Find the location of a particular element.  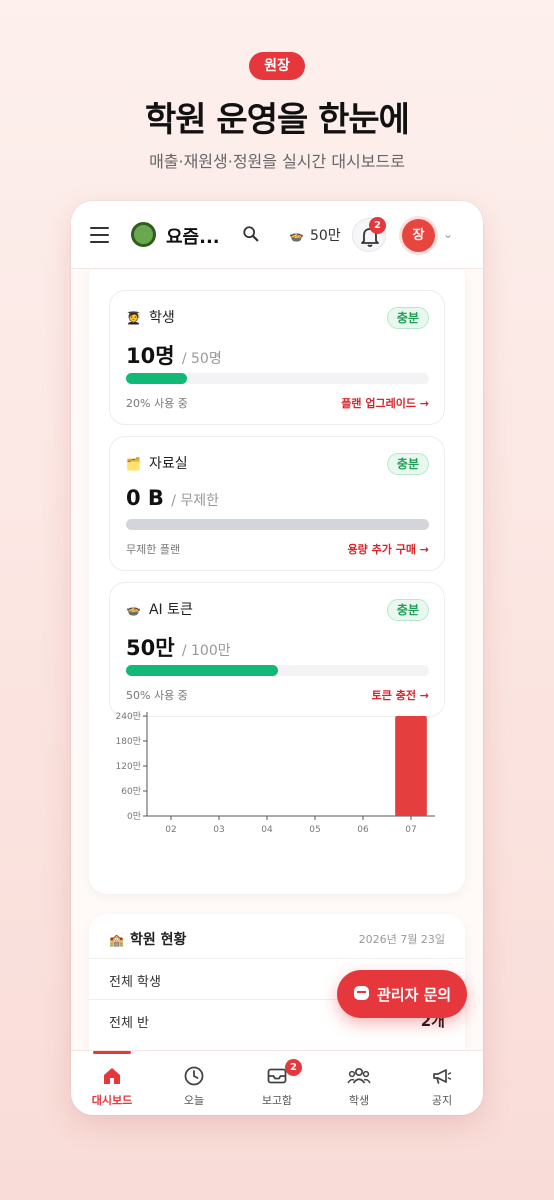

usage-card-students: 🧑‍🎓 학생 충분 10명 / 50명 20% 사용 중 플랜 업그레이드 → is located at coordinates (277, 357).